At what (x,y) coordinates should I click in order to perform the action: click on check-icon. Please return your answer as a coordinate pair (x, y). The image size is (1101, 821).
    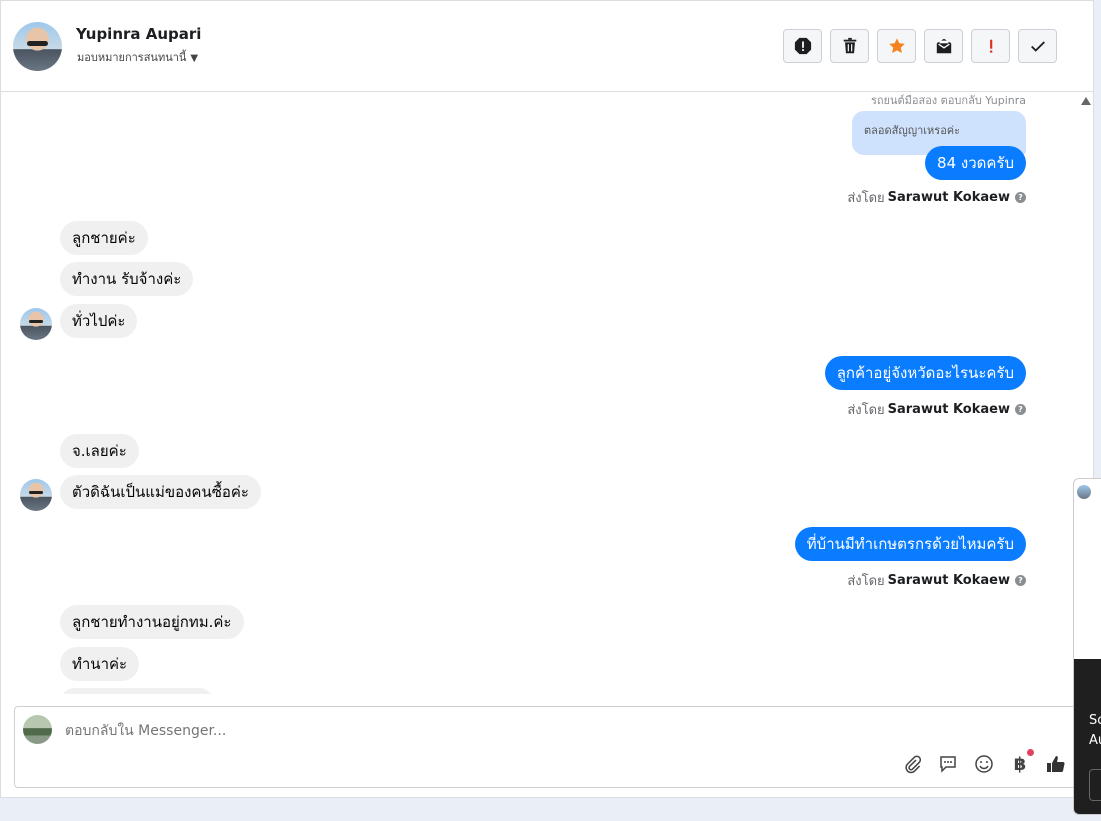
    Looking at the image, I should click on (1037, 46).